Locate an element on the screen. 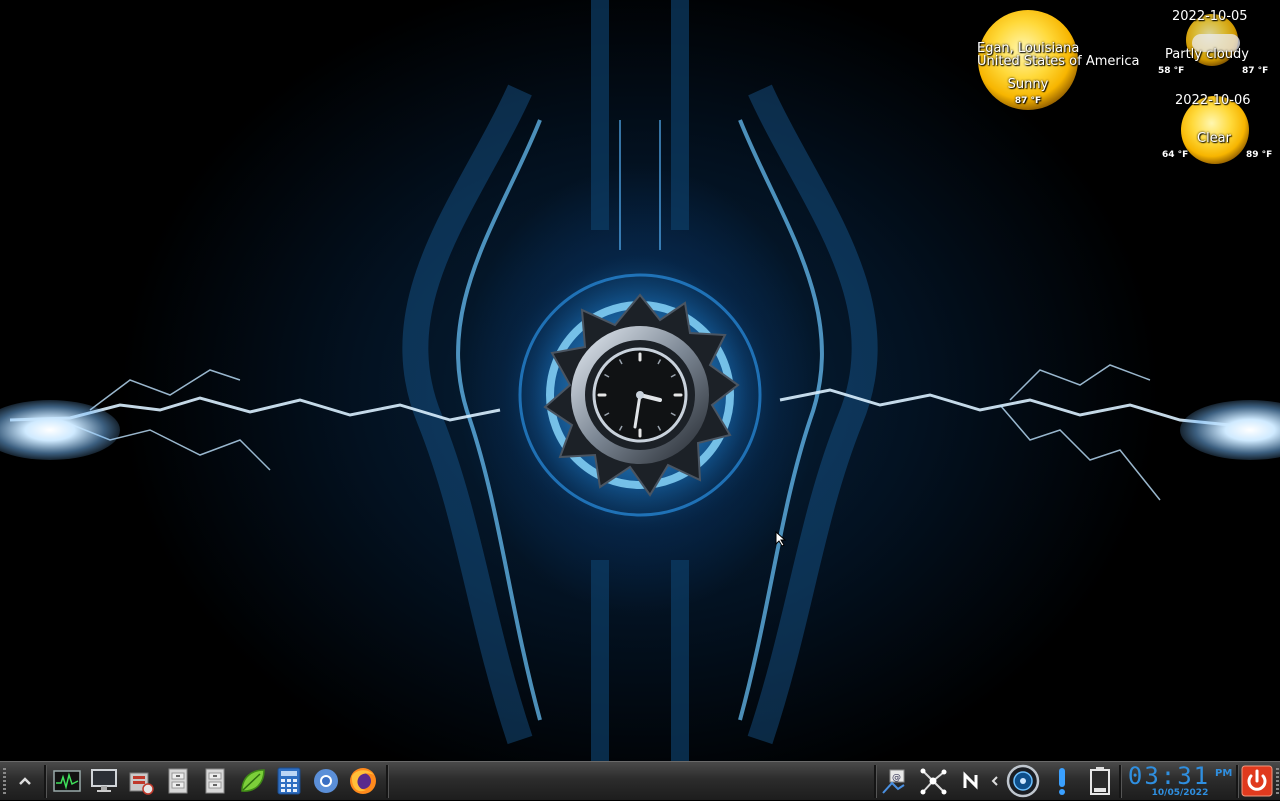 The image size is (1280, 801). taskbar: @ is located at coordinates (640, 780).